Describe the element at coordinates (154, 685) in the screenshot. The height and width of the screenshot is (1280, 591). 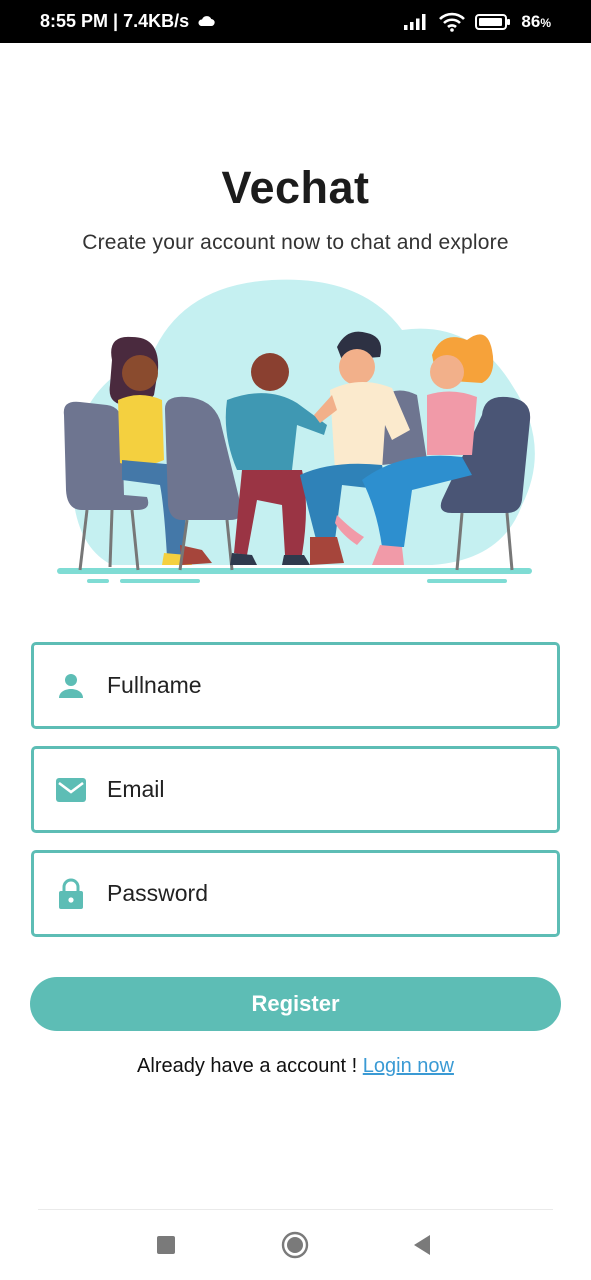
I see `fullname-placeholder: Fullname` at that location.